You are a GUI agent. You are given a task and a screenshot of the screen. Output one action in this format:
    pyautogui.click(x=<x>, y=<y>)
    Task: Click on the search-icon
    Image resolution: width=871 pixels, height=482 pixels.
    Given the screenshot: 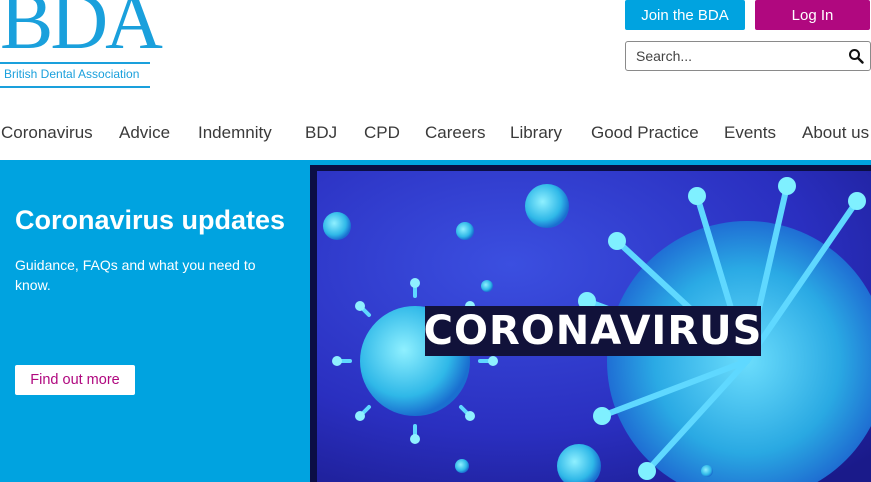 What is the action you would take?
    pyautogui.click(x=856, y=56)
    